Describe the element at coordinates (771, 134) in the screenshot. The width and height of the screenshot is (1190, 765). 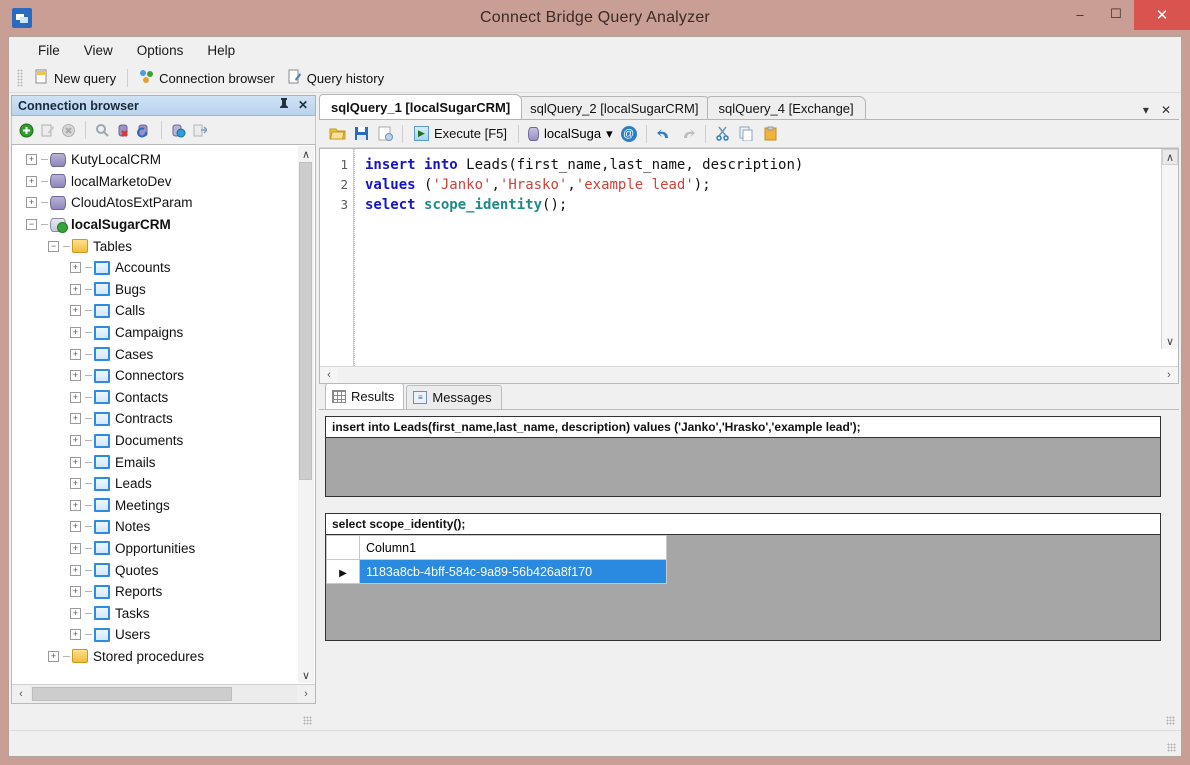
I see `paste-icon` at that location.